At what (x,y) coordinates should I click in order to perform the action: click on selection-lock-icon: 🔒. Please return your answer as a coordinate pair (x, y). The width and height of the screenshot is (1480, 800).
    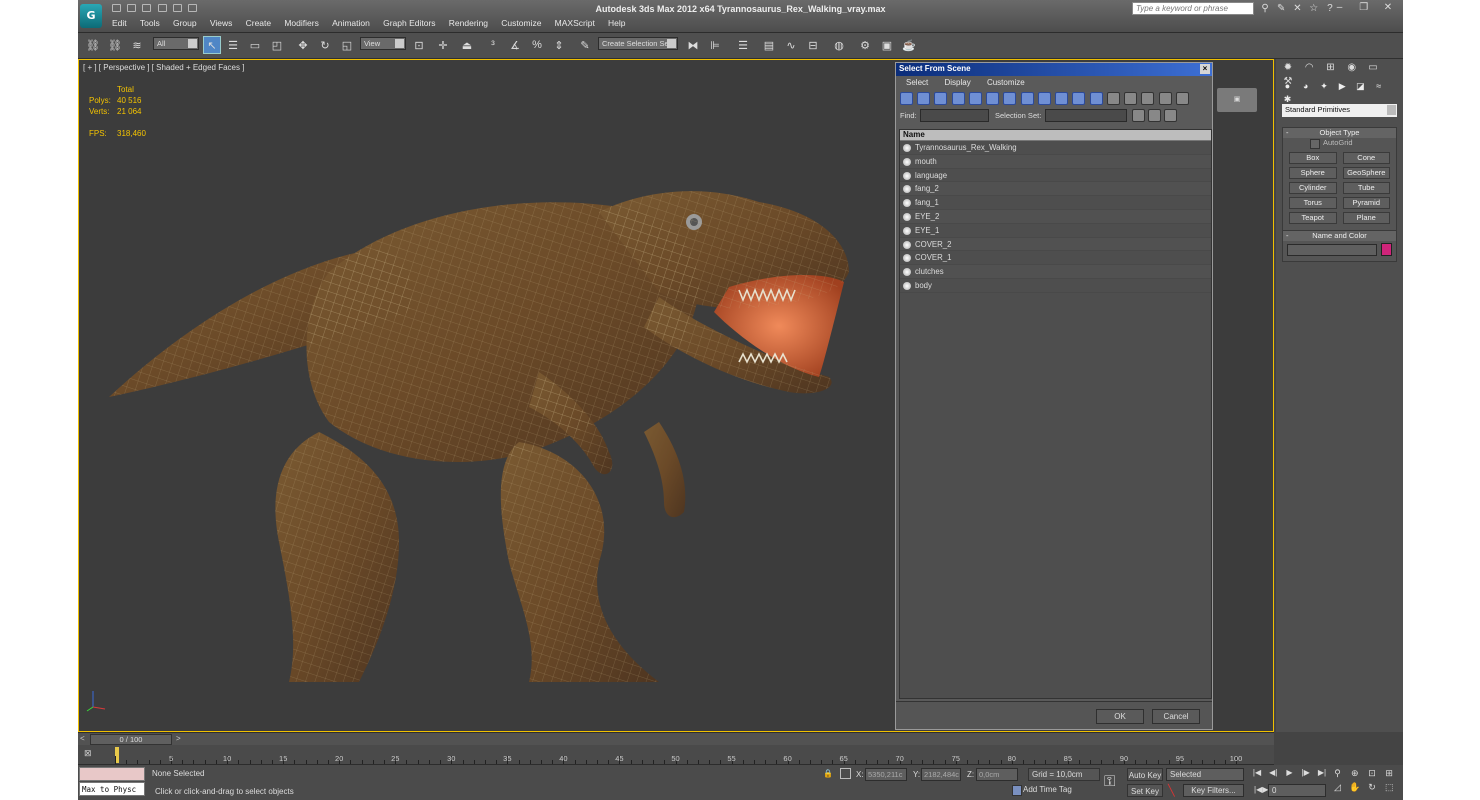
    Looking at the image, I should click on (828, 773).